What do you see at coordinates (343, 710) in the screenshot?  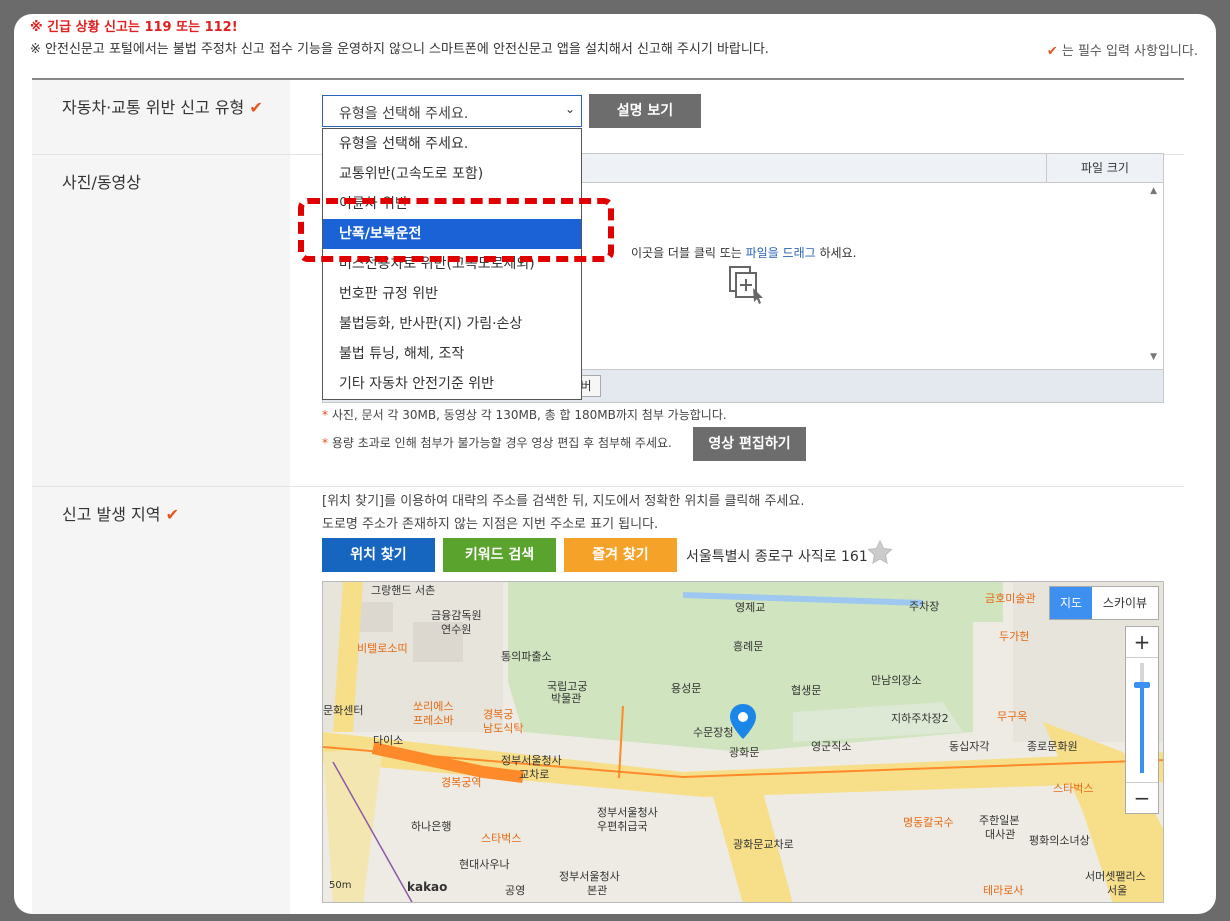 I see `map-label: 문화센터` at bounding box center [343, 710].